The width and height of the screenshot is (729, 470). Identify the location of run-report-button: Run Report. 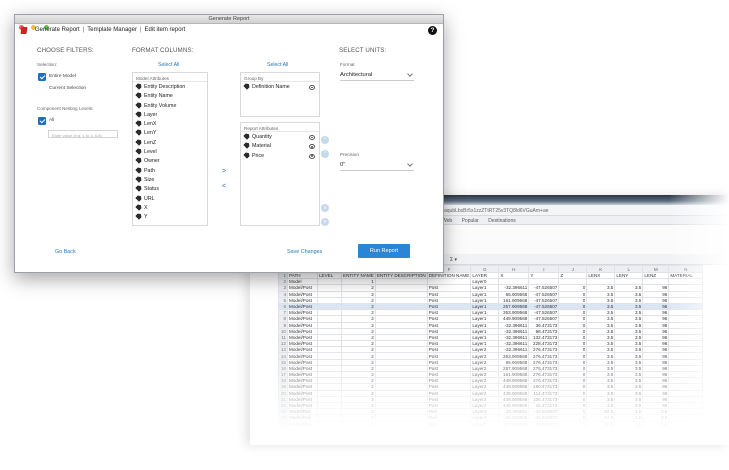
(384, 251).